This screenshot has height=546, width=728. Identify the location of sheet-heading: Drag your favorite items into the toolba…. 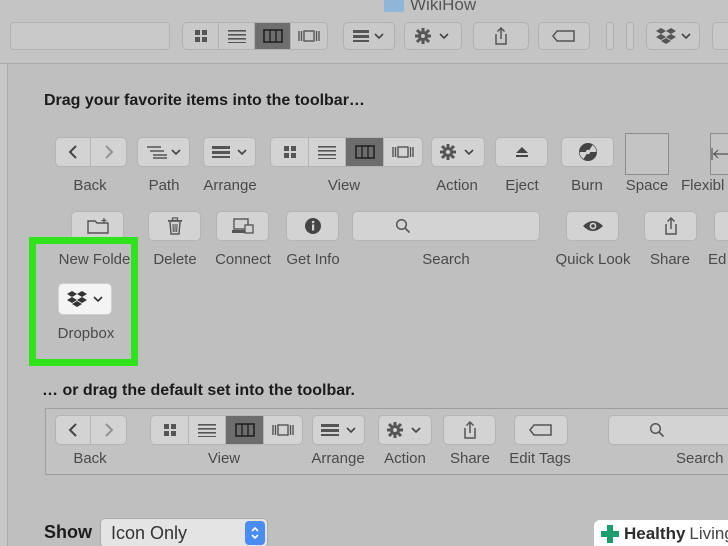
(204, 100).